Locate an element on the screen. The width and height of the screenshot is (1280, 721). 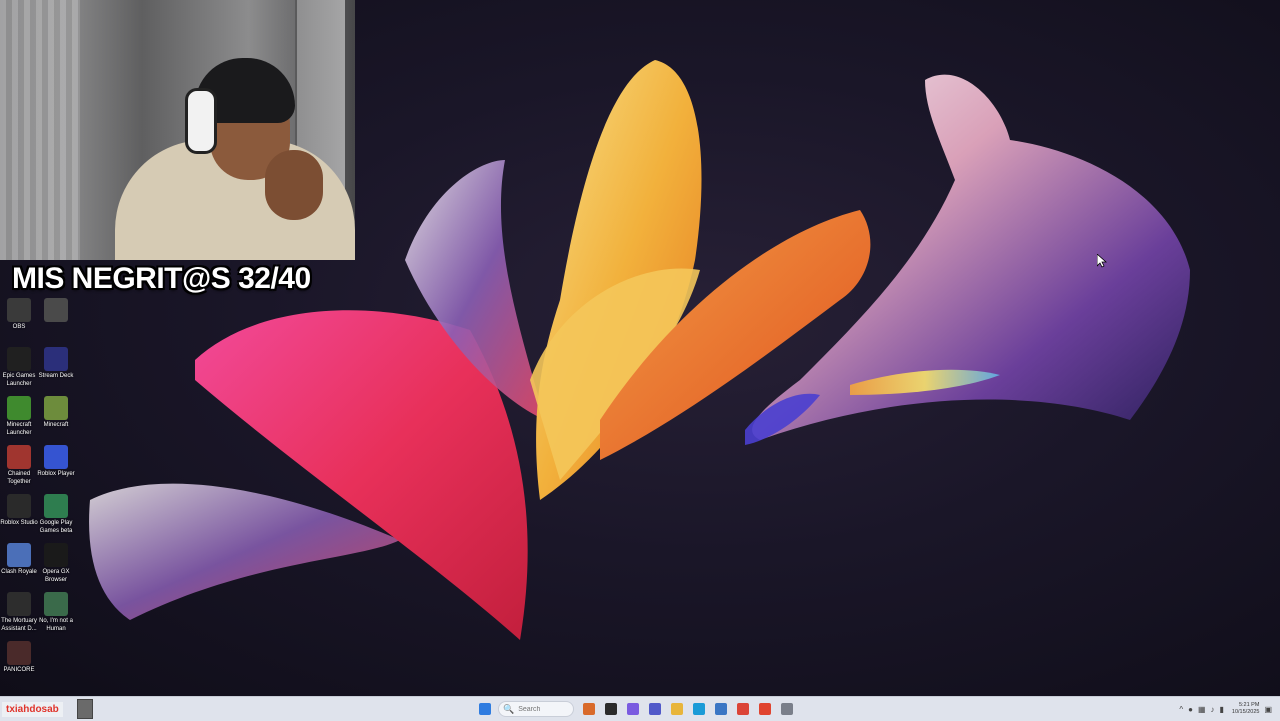
desktop-icon-label: Chained Together is located at coordinates (19, 478).